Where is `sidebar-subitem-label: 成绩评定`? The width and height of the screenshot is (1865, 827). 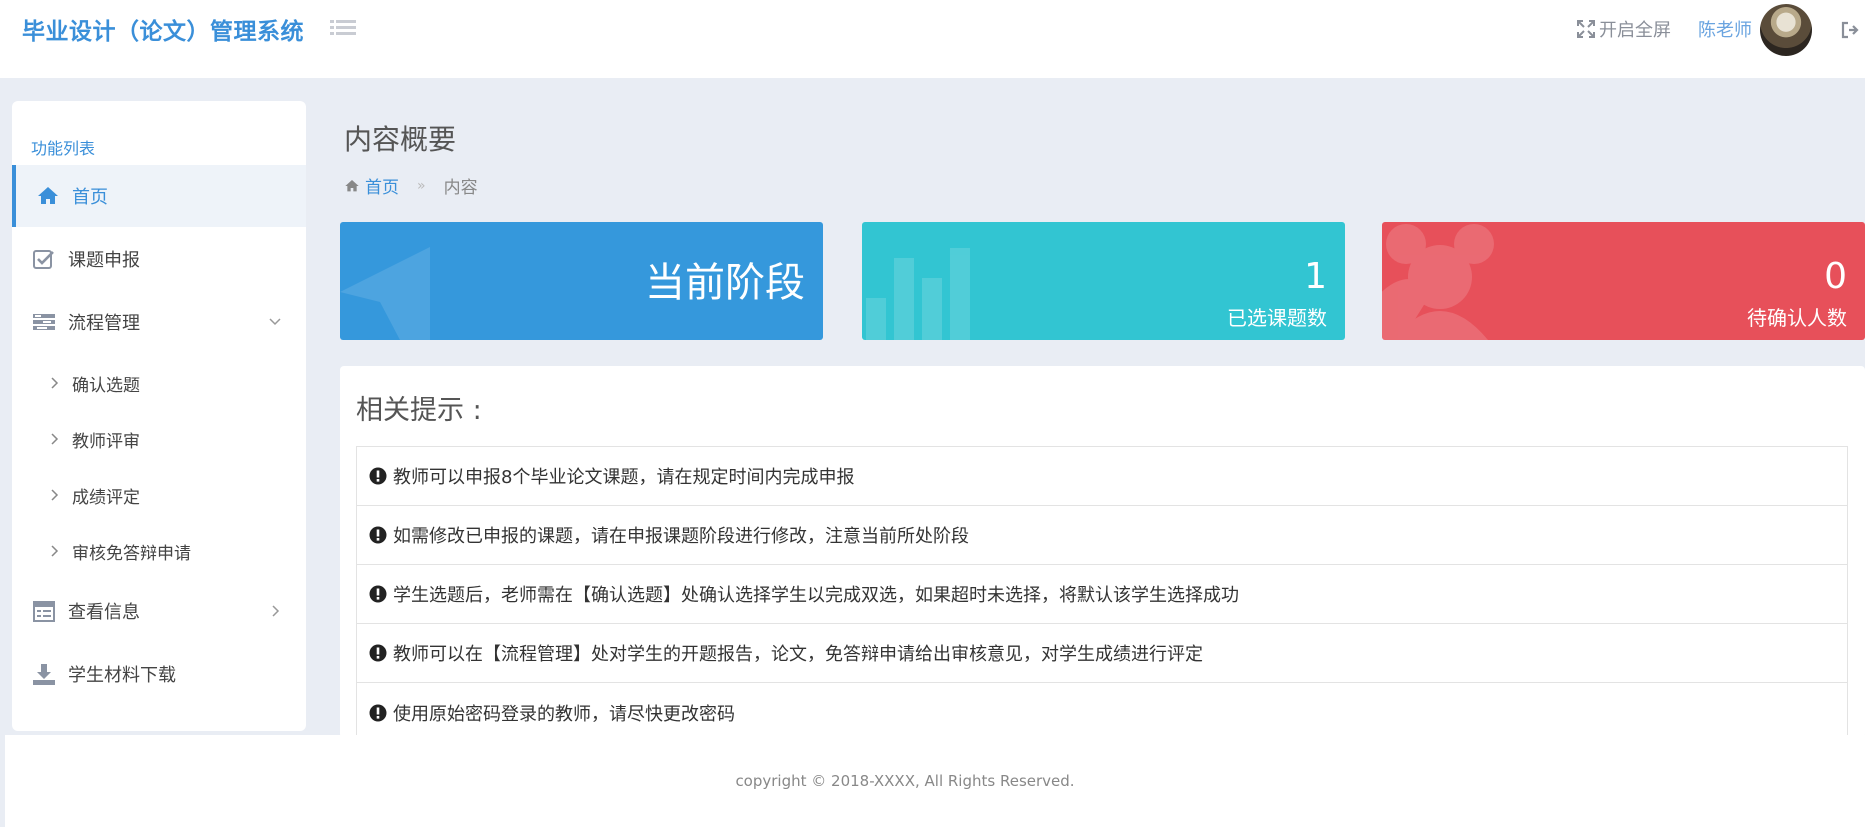
sidebar-subitem-label: 成绩评定 is located at coordinates (106, 497).